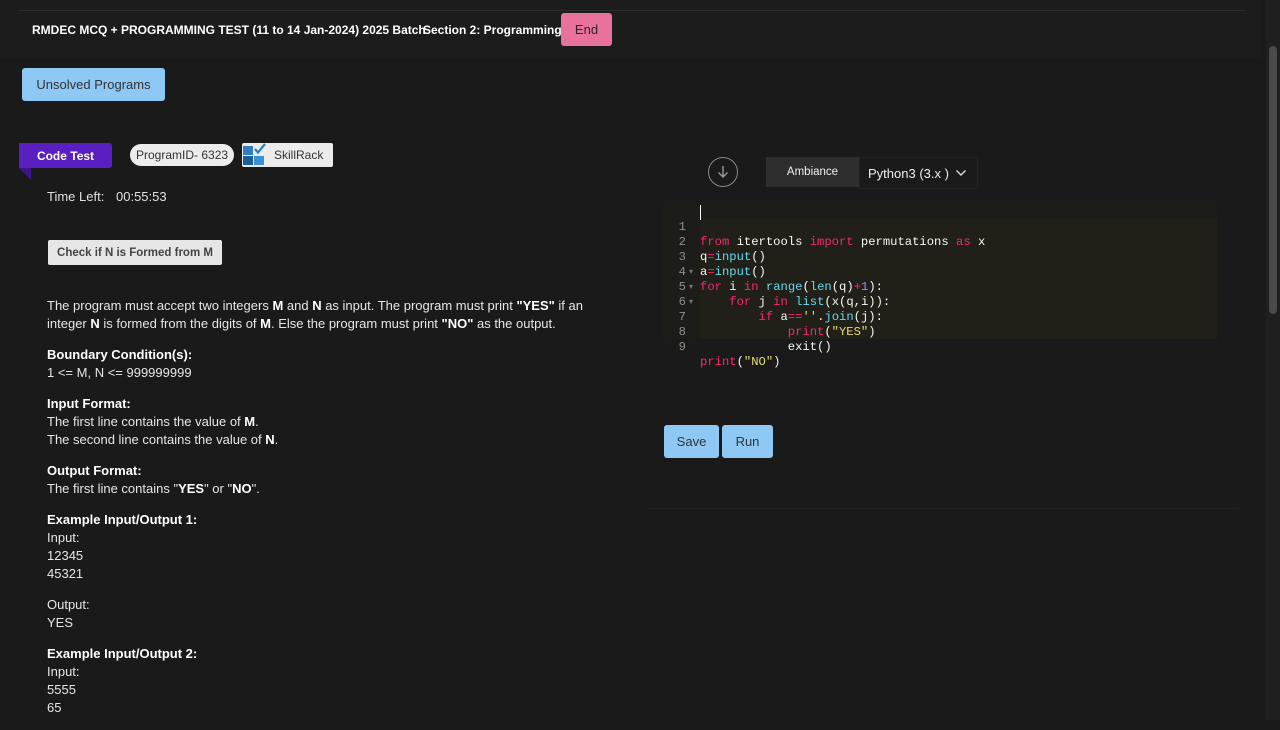 The image size is (1280, 730). What do you see at coordinates (153, 421) in the screenshot?
I see `input-line-1: The first line contains the value of M.` at bounding box center [153, 421].